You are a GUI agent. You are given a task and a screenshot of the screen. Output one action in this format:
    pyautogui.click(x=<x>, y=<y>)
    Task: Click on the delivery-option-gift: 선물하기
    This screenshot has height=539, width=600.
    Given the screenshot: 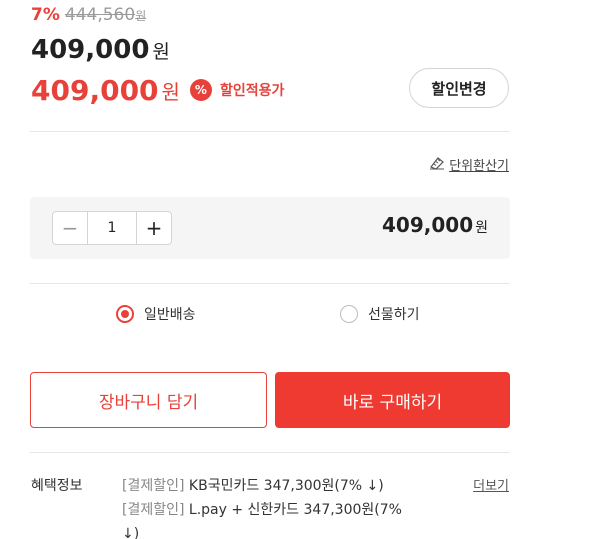 What is the action you would take?
    pyautogui.click(x=380, y=314)
    